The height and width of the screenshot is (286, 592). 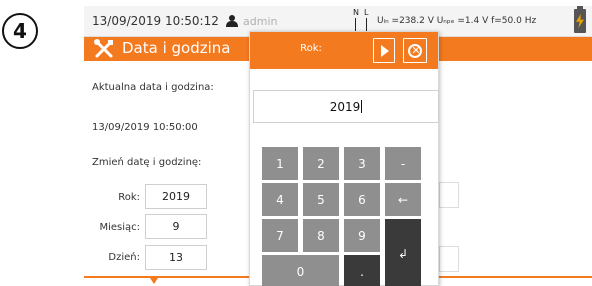 What do you see at coordinates (129, 197) in the screenshot?
I see `year-label: Rok:` at bounding box center [129, 197].